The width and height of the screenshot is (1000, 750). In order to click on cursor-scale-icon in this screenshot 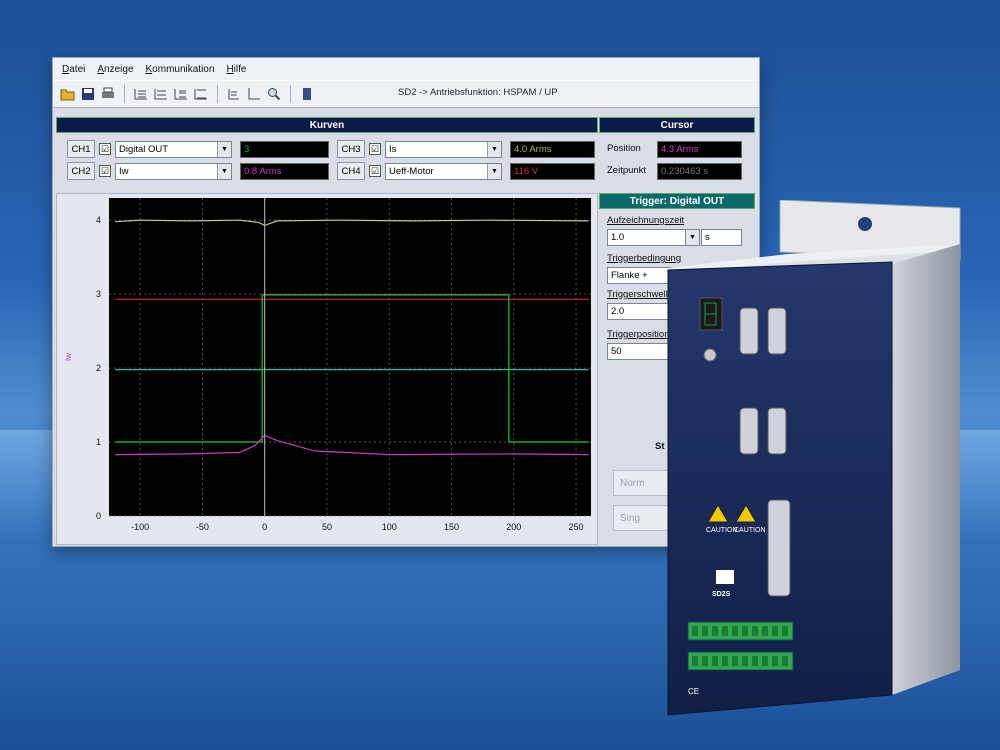, I will do `click(234, 94)`.